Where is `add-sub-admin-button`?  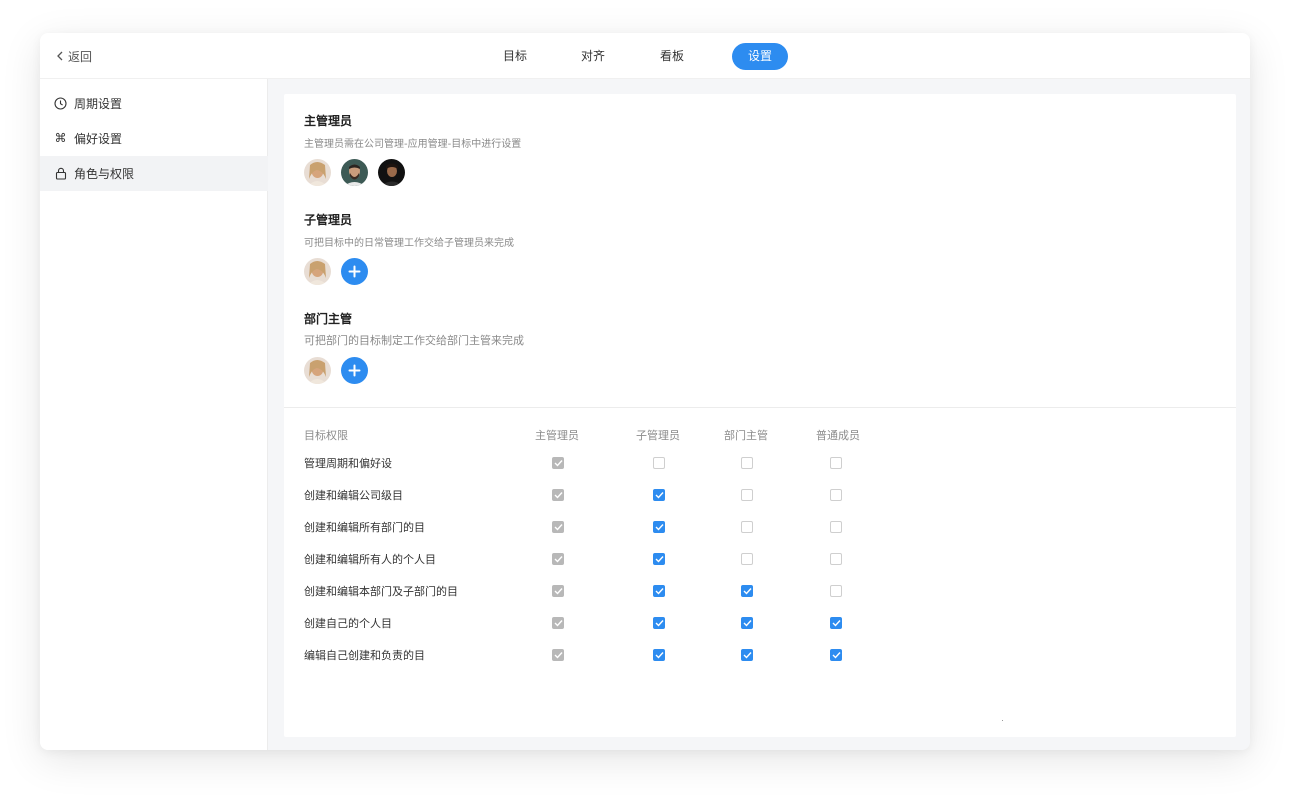
add-sub-admin-button is located at coordinates (354, 271).